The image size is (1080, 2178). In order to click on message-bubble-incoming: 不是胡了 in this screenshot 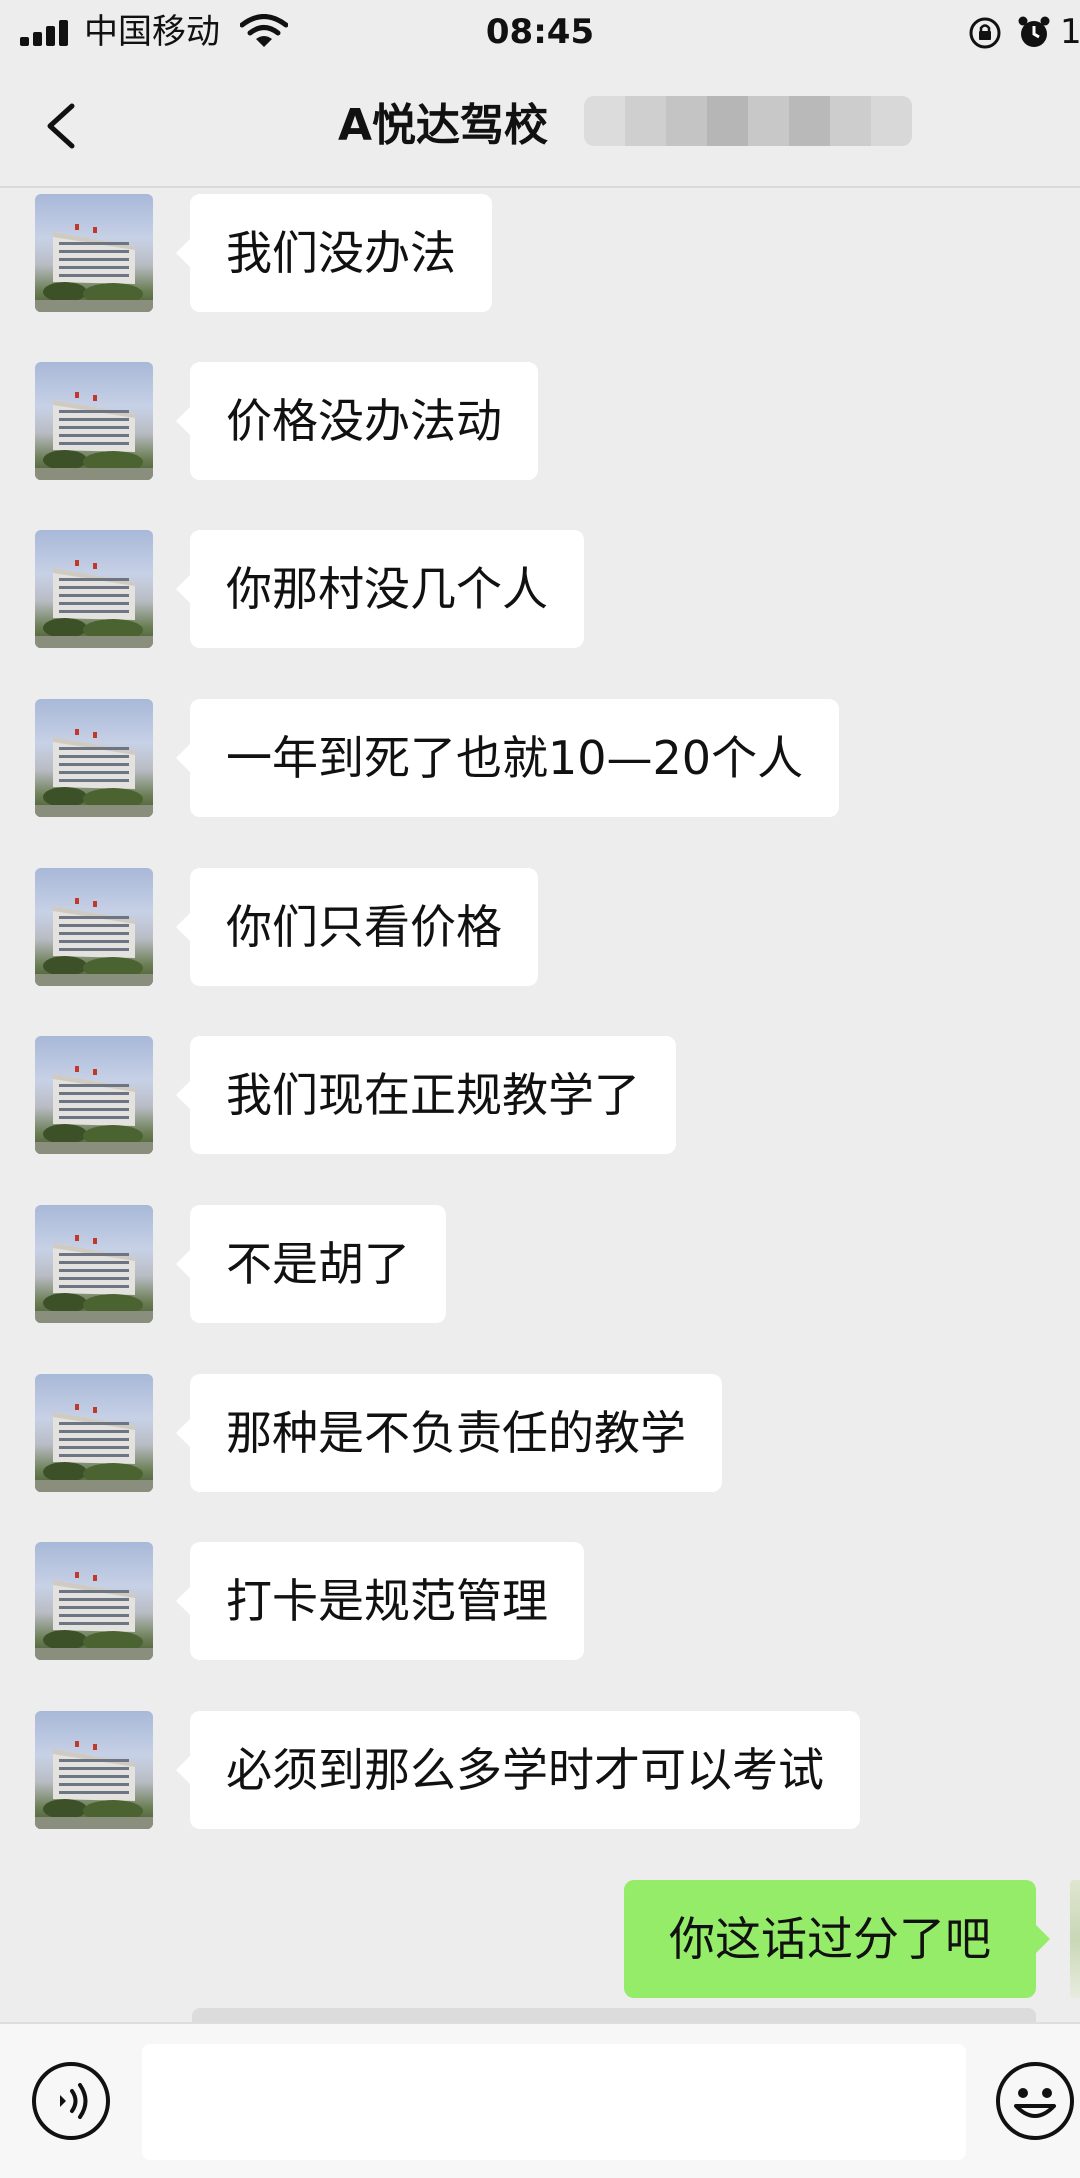, I will do `click(311, 1264)`.